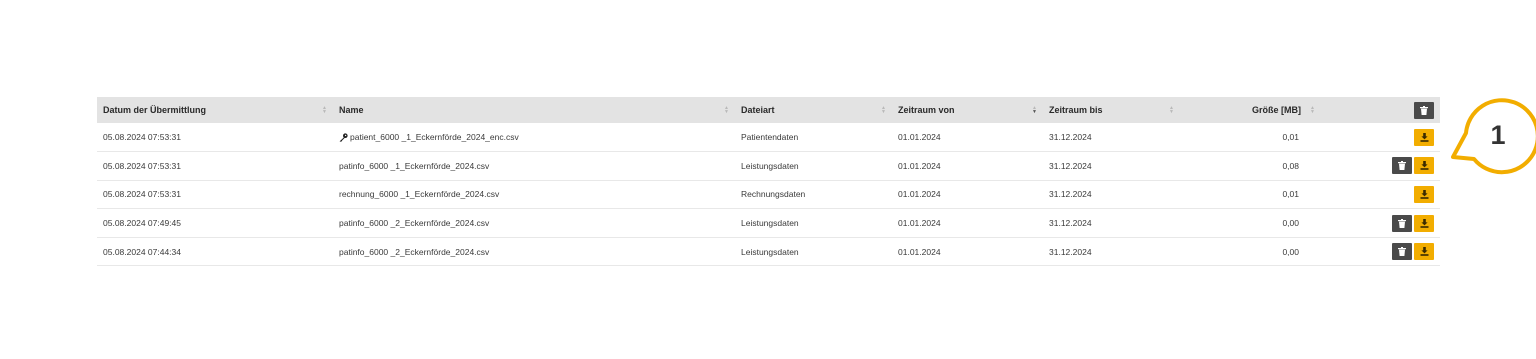 The image size is (1536, 359). Describe the element at coordinates (215, 110) in the screenshot. I see `column-header-datum: Datum der Übermittlung ▲ ▼` at that location.